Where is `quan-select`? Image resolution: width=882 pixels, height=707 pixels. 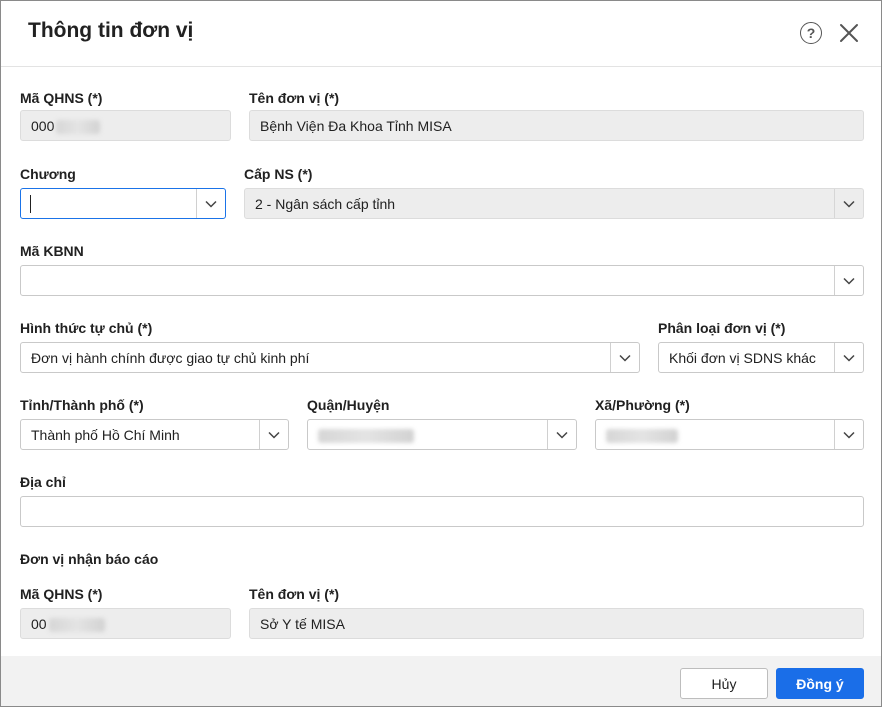 quan-select is located at coordinates (442, 434).